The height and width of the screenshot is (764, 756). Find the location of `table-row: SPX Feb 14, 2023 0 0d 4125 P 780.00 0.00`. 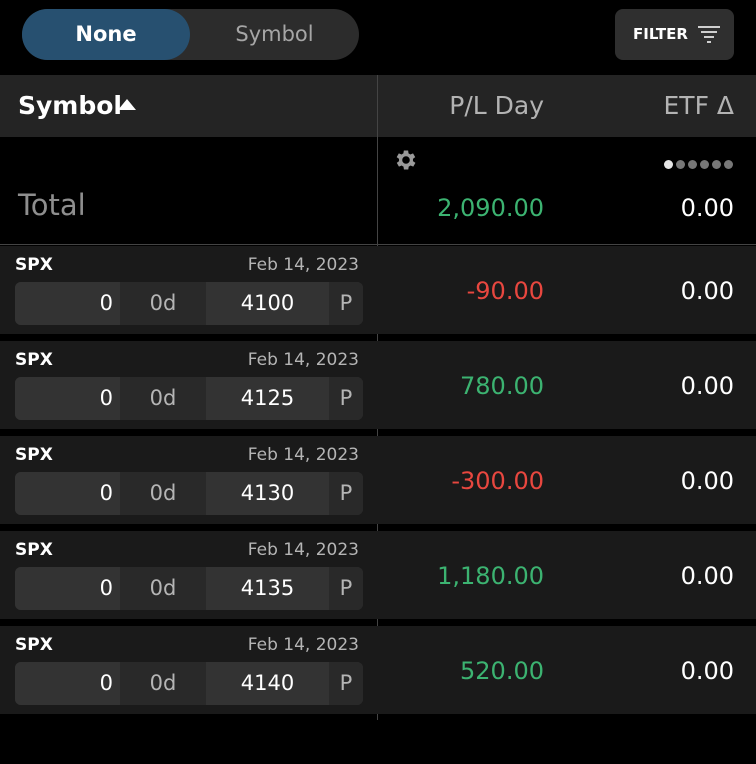

table-row: SPX Feb 14, 2023 0 0d 4125 P 780.00 0.00 is located at coordinates (378, 385).